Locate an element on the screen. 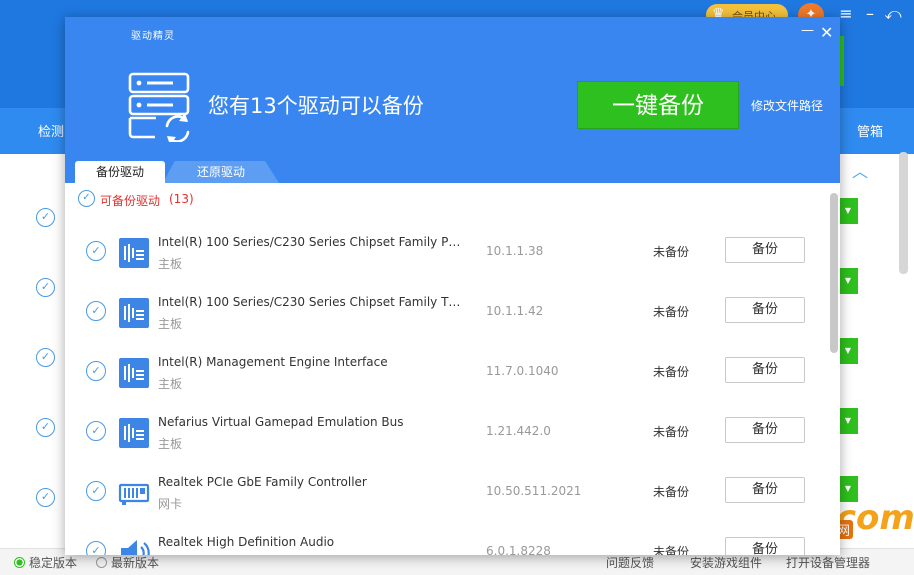  minimize-icon: – is located at coordinates (870, 13).